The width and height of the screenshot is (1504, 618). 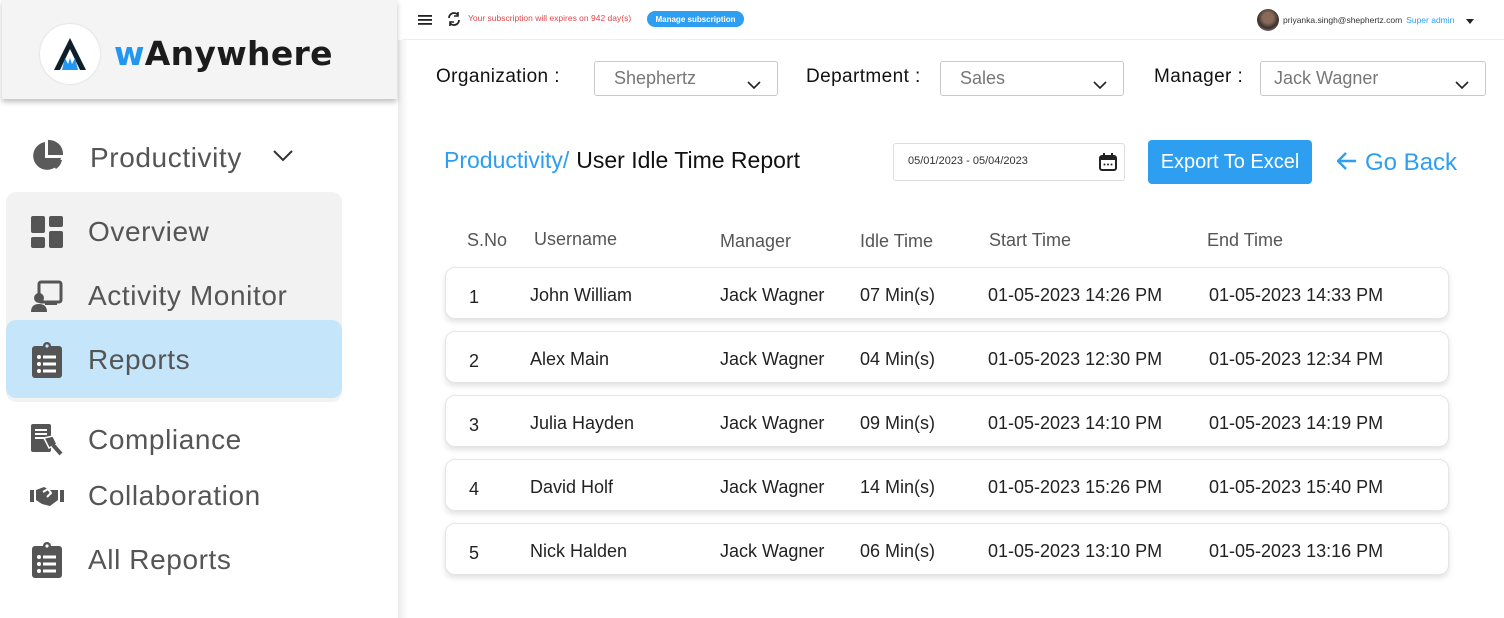 I want to click on cell-sno: 2, so click(x=474, y=361).